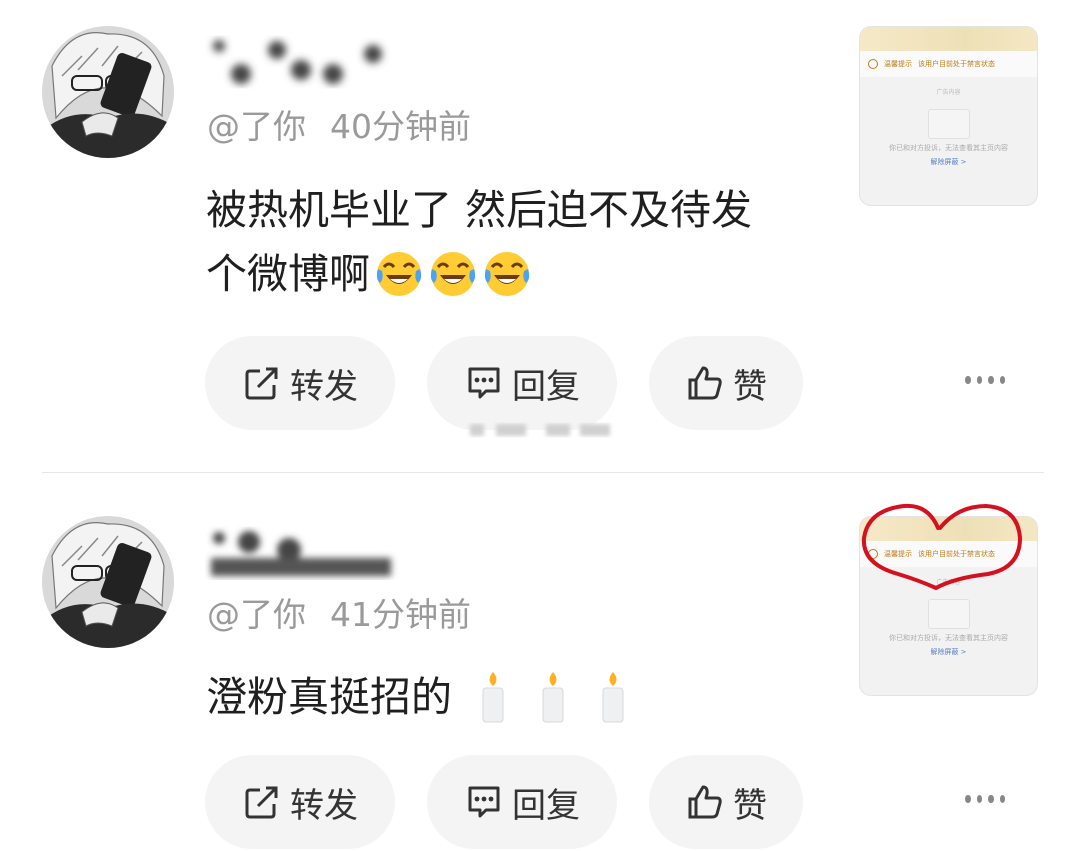 The image size is (1080, 851). Describe the element at coordinates (956, 64) in the screenshot. I see `notice-right: 该用户目前处于禁言状态` at that location.